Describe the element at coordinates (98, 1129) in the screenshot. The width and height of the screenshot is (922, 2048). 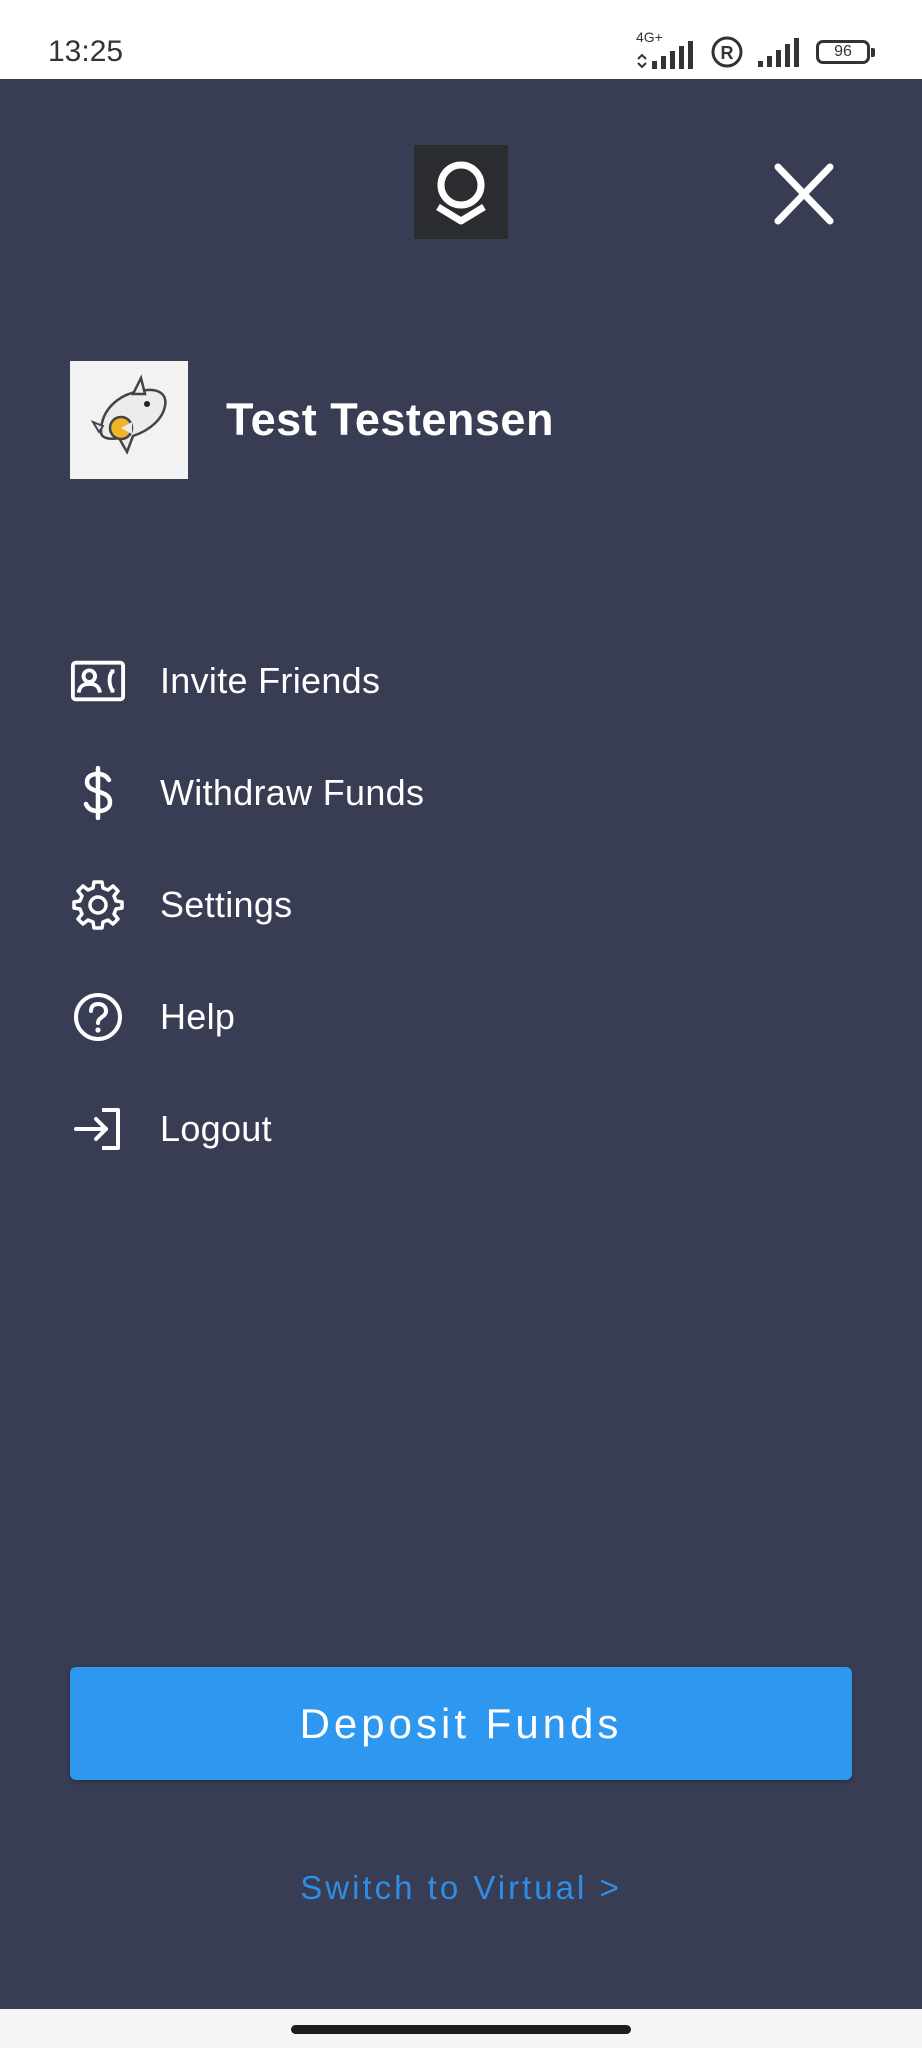
I see `logout-icon` at that location.